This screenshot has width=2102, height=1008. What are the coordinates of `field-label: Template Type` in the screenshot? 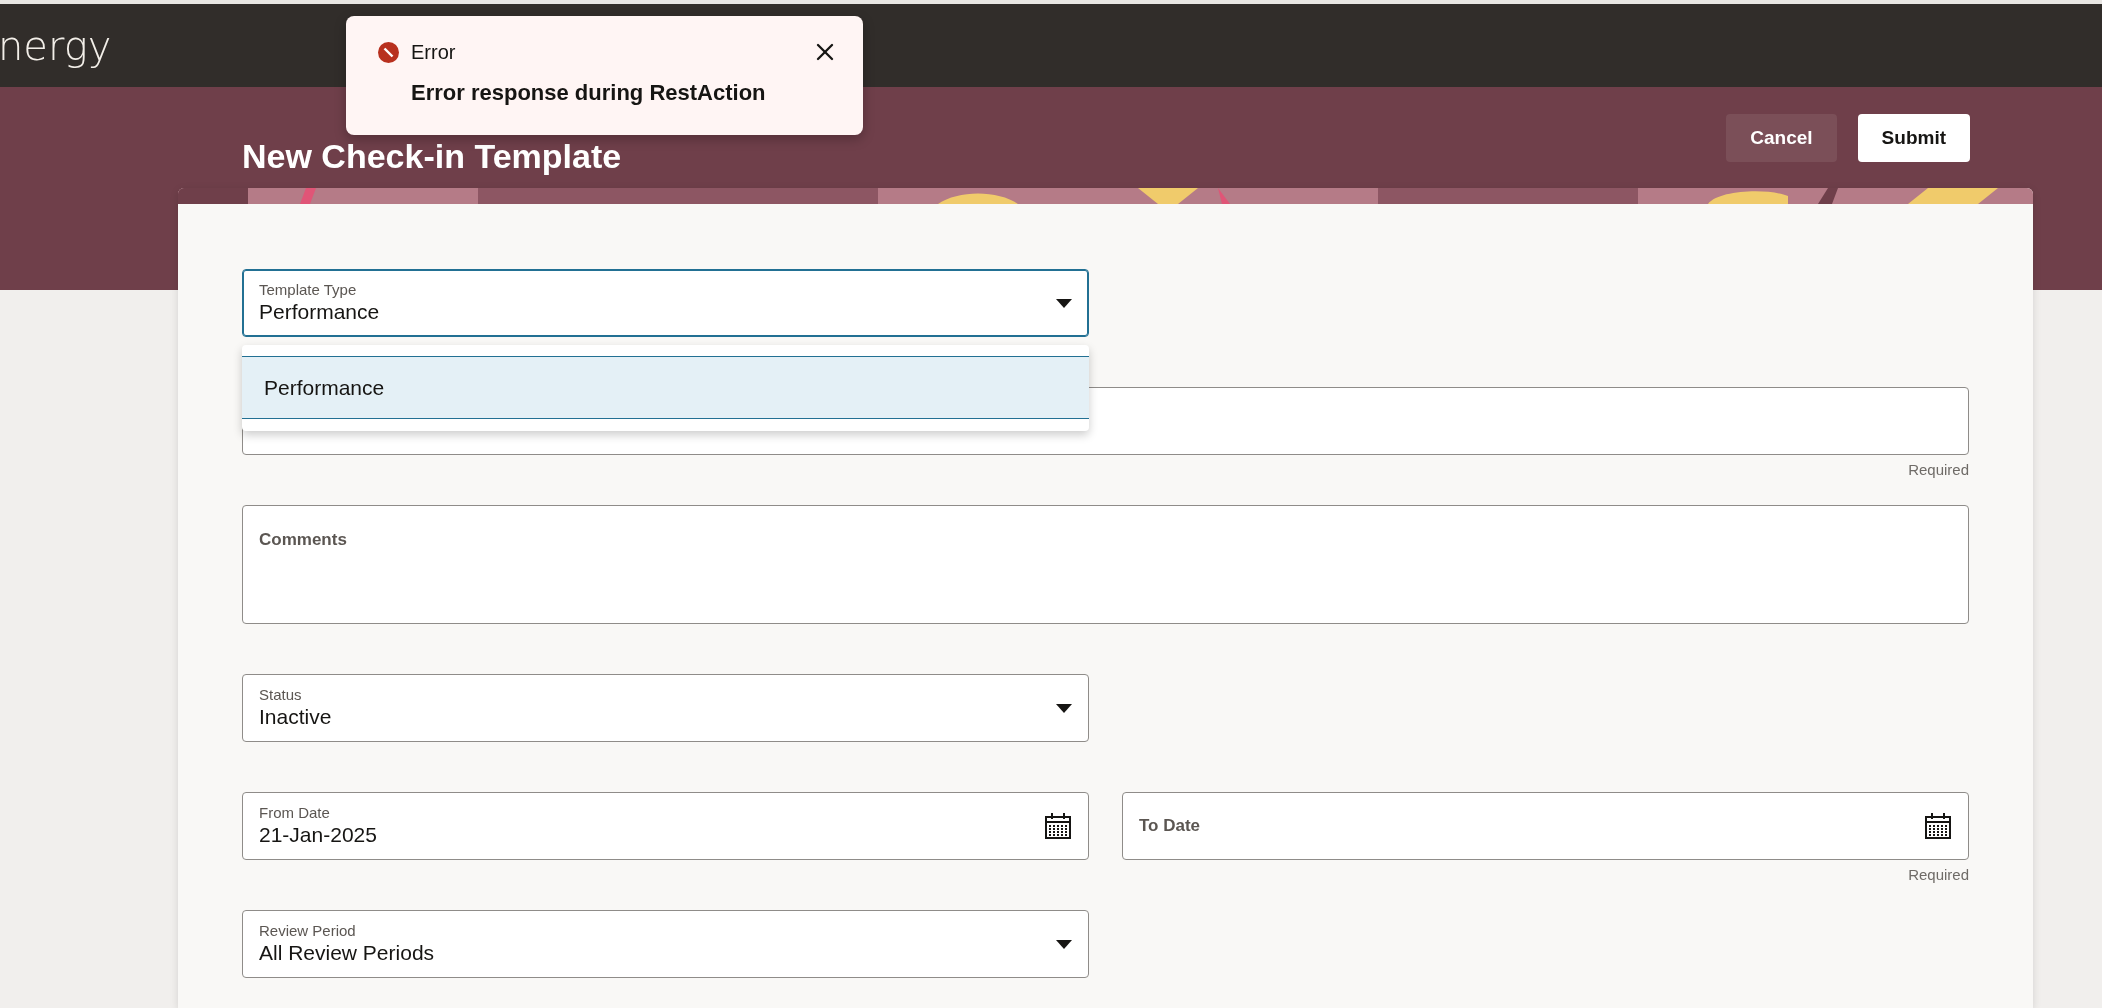 It's located at (308, 290).